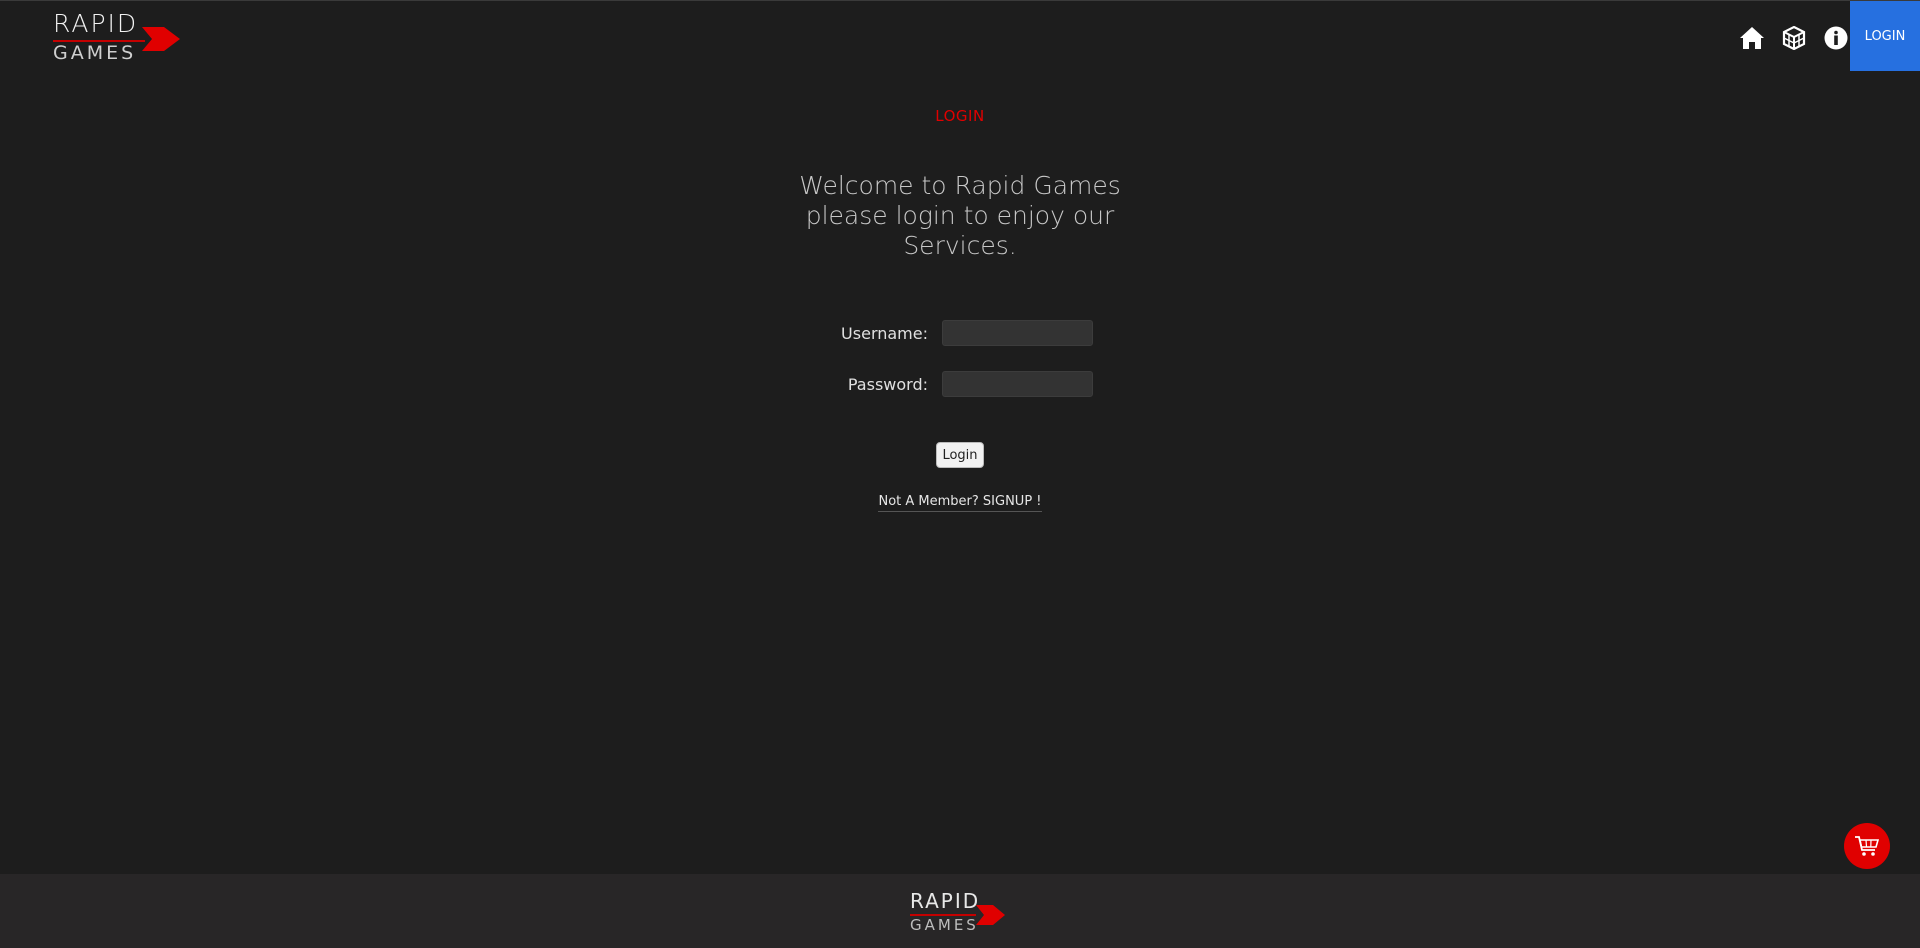  Describe the element at coordinates (1017, 384) in the screenshot. I see `password-input` at that location.